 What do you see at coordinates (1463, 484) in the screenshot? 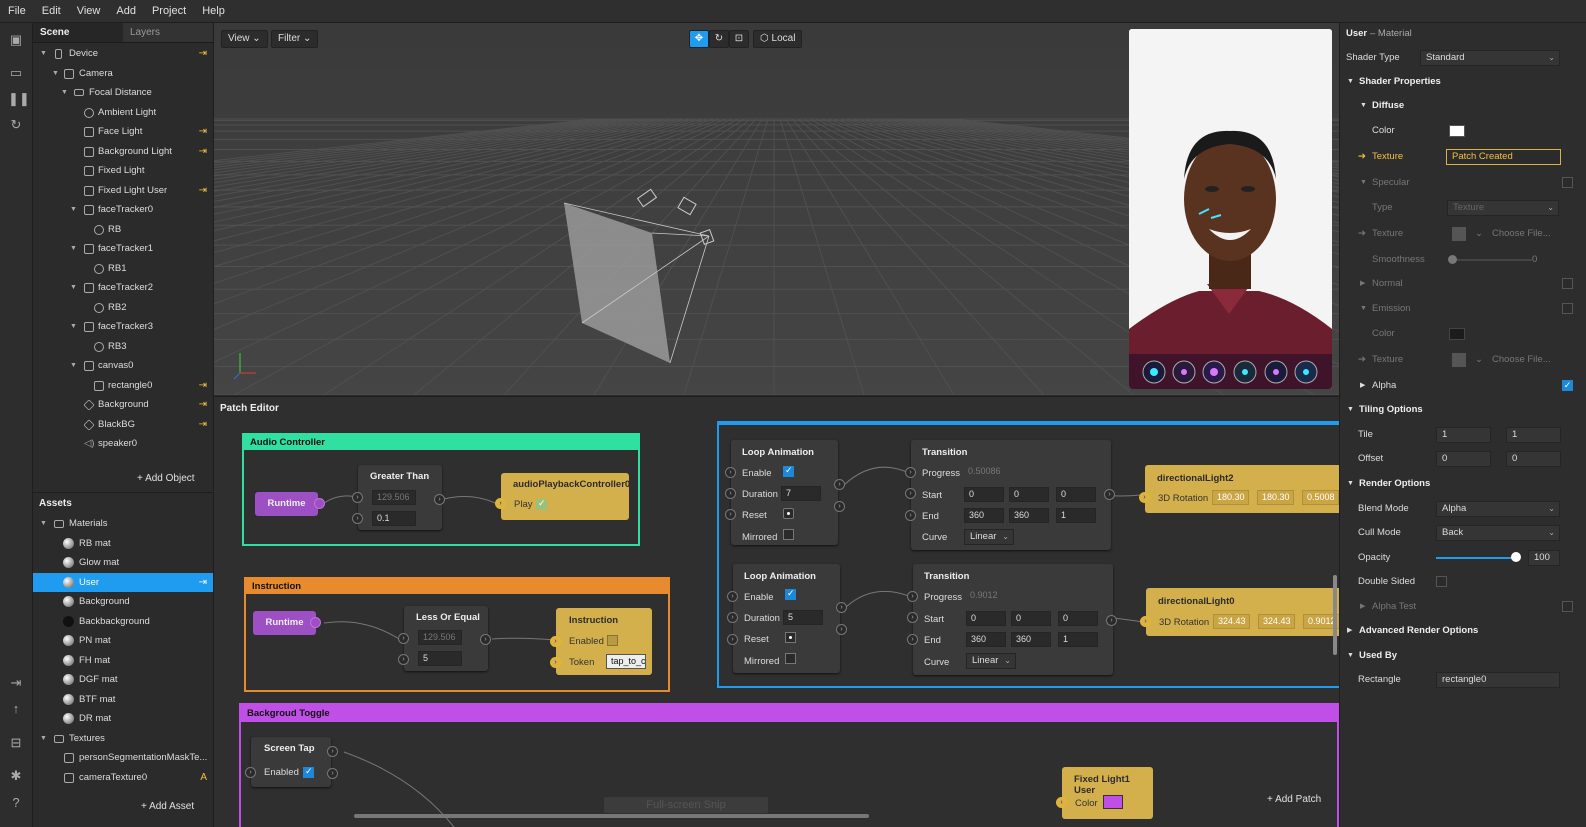
I see `render-options-section: ▼ Render Options` at bounding box center [1463, 484].